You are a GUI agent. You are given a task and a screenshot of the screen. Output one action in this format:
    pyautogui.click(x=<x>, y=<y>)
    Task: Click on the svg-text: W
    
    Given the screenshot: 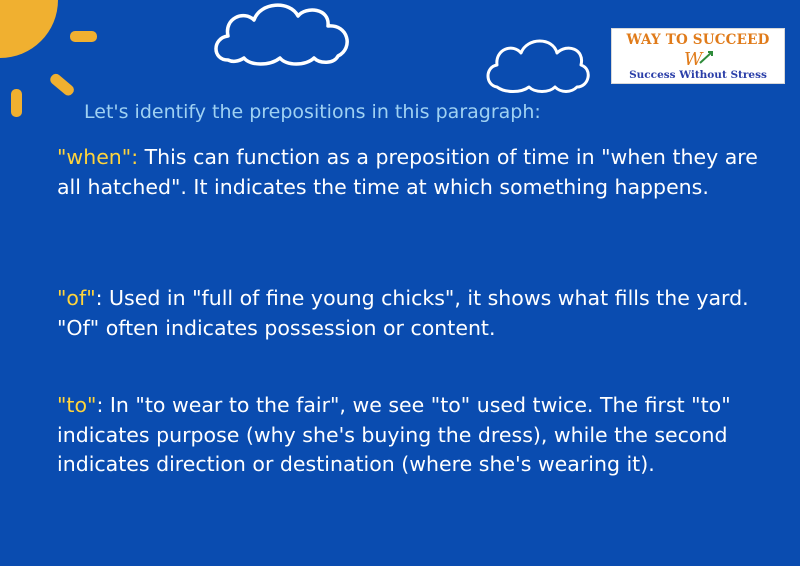 What is the action you would take?
    pyautogui.click(x=694, y=59)
    